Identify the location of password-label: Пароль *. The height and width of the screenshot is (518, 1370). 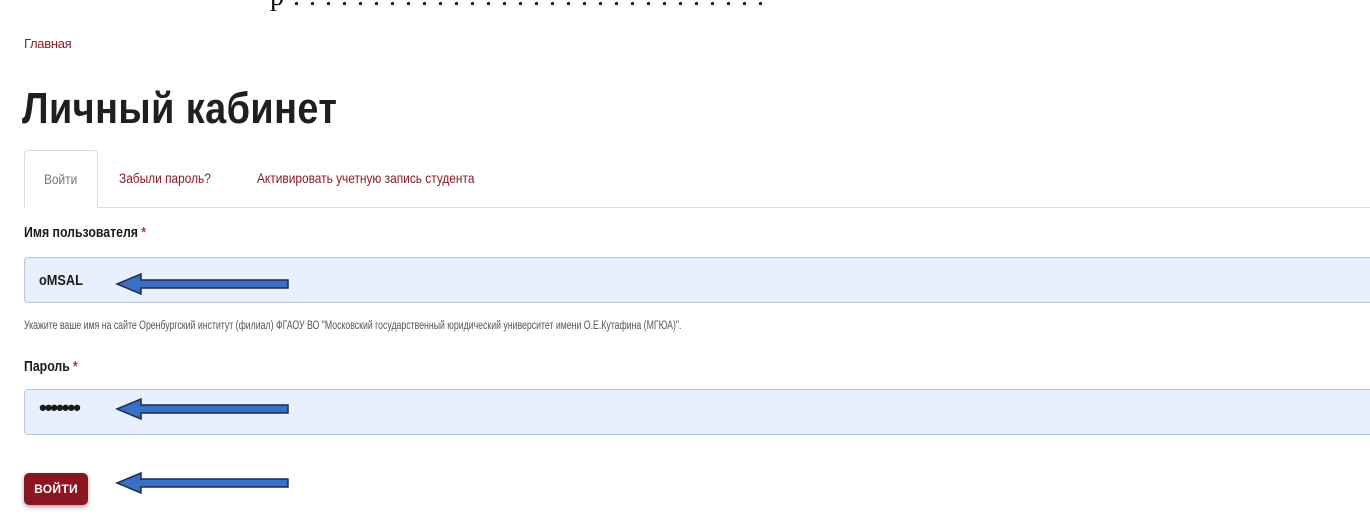
(51, 366).